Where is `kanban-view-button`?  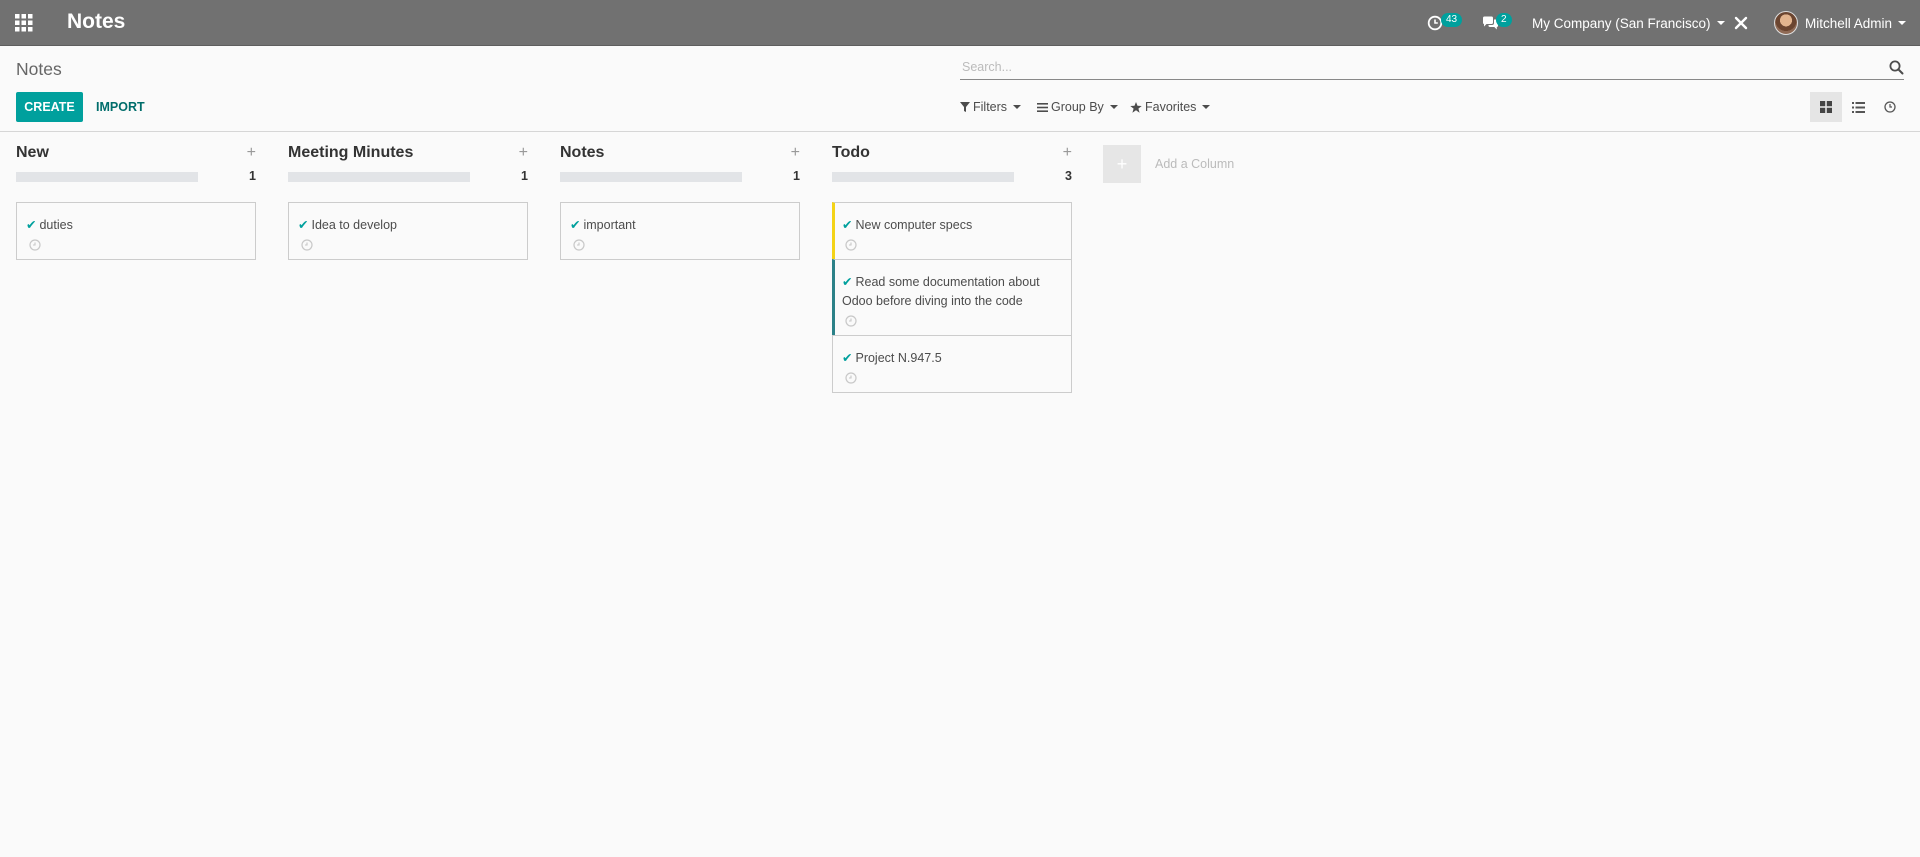
kanban-view-button is located at coordinates (1826, 107).